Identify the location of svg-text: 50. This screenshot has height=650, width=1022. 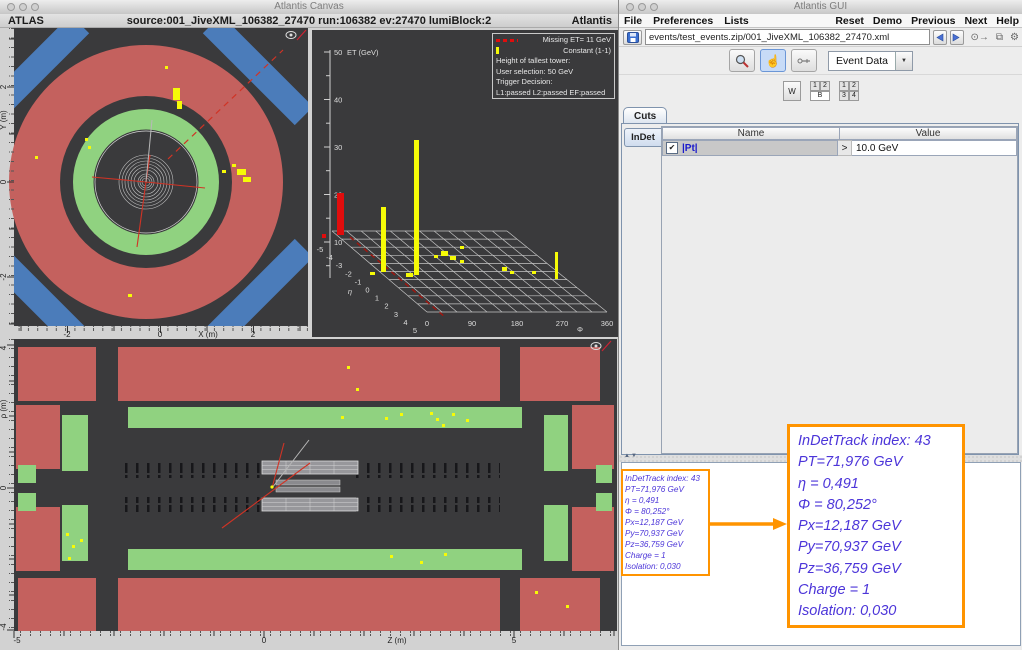
(338, 52).